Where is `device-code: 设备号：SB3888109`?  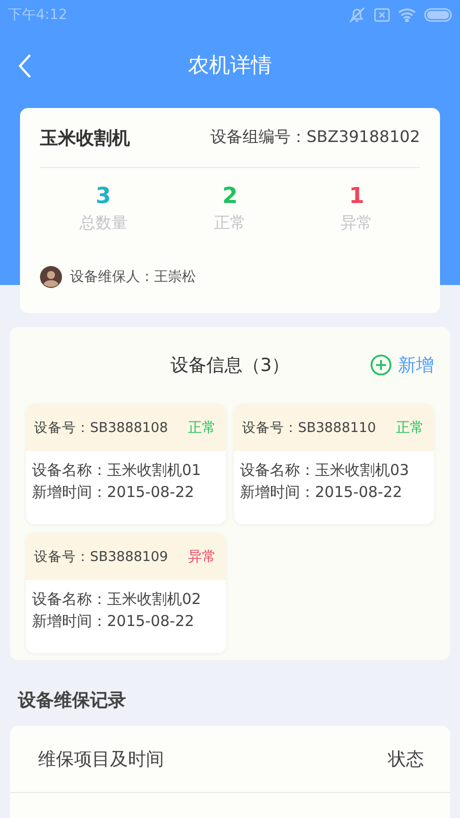 device-code: 设备号：SB3888109 is located at coordinates (101, 557).